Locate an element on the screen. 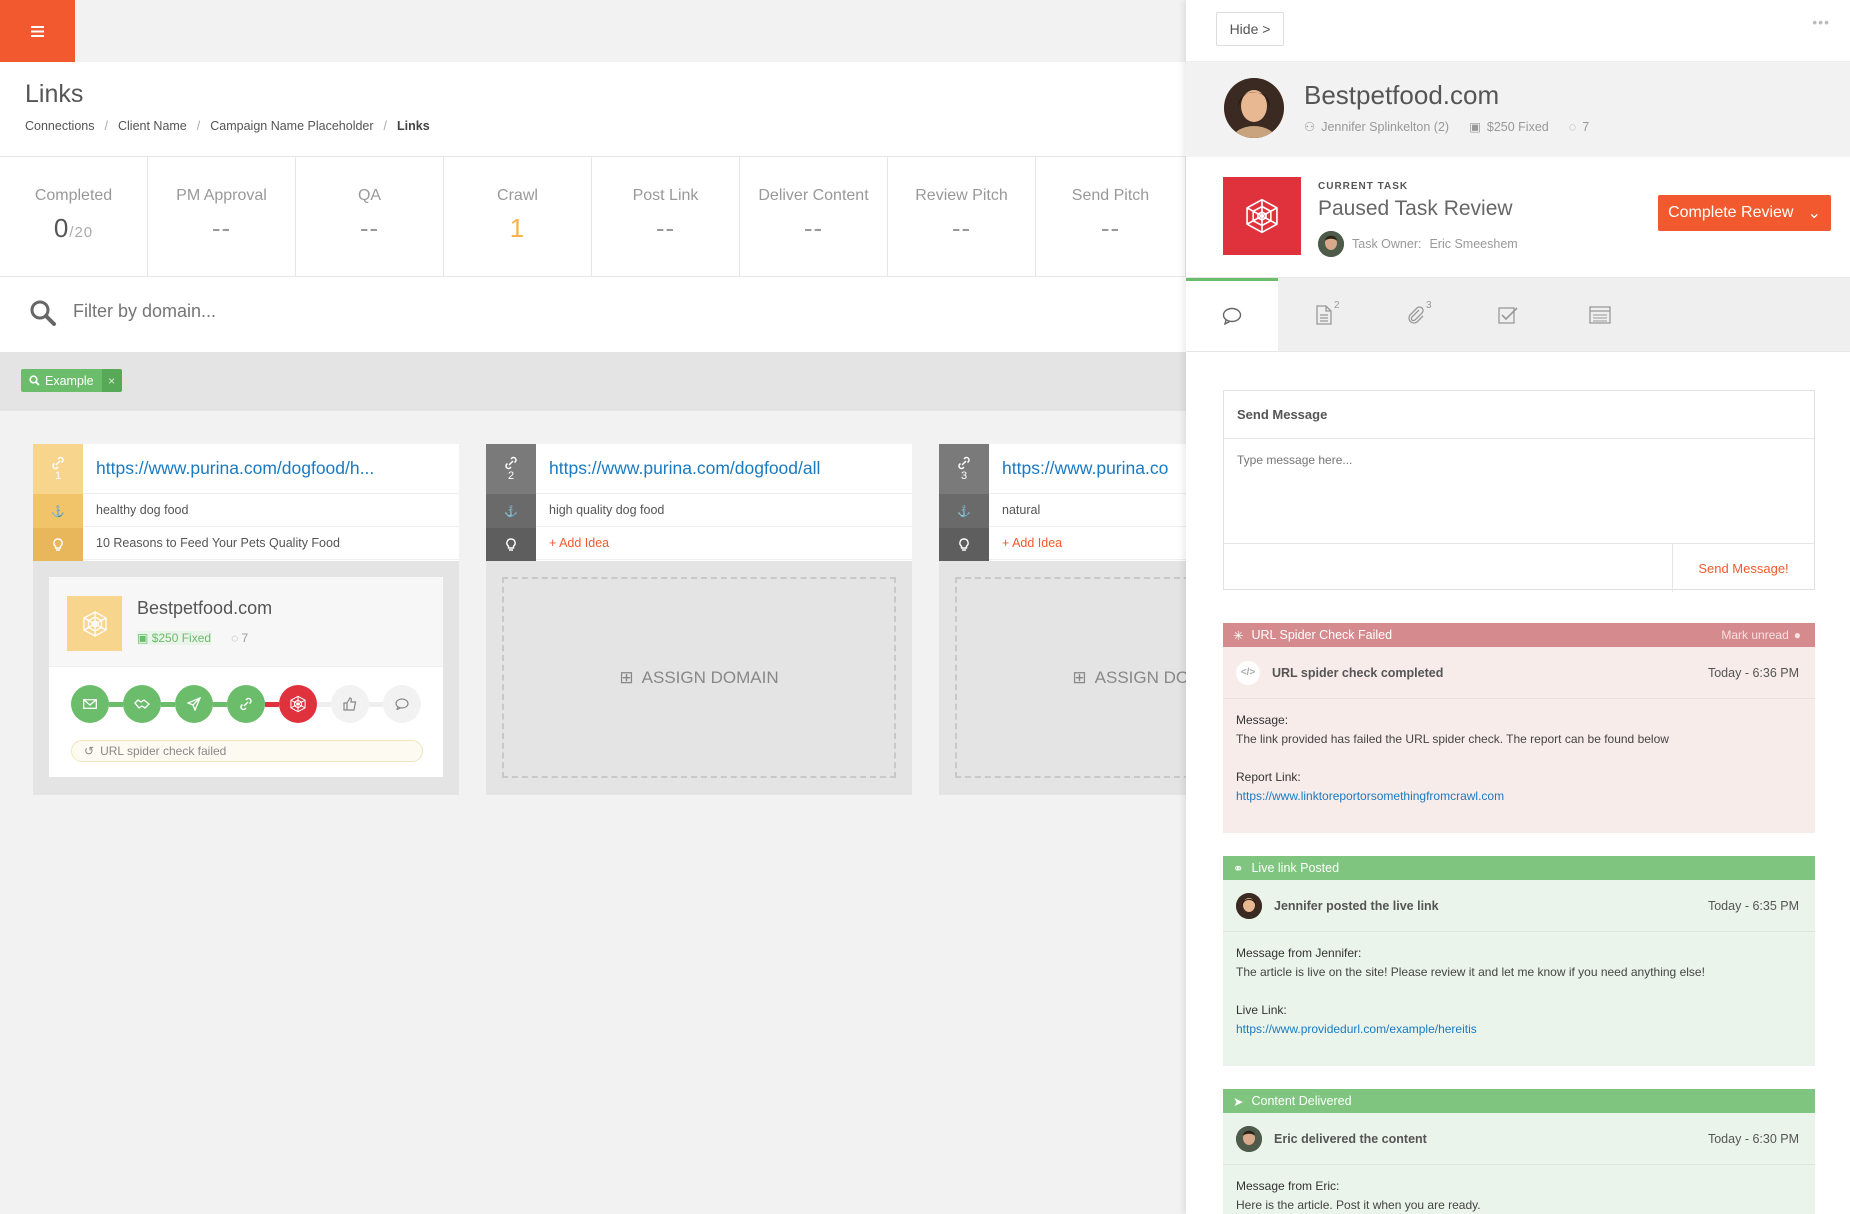 The height and width of the screenshot is (1214, 1850). tab-comments is located at coordinates (1232, 314).